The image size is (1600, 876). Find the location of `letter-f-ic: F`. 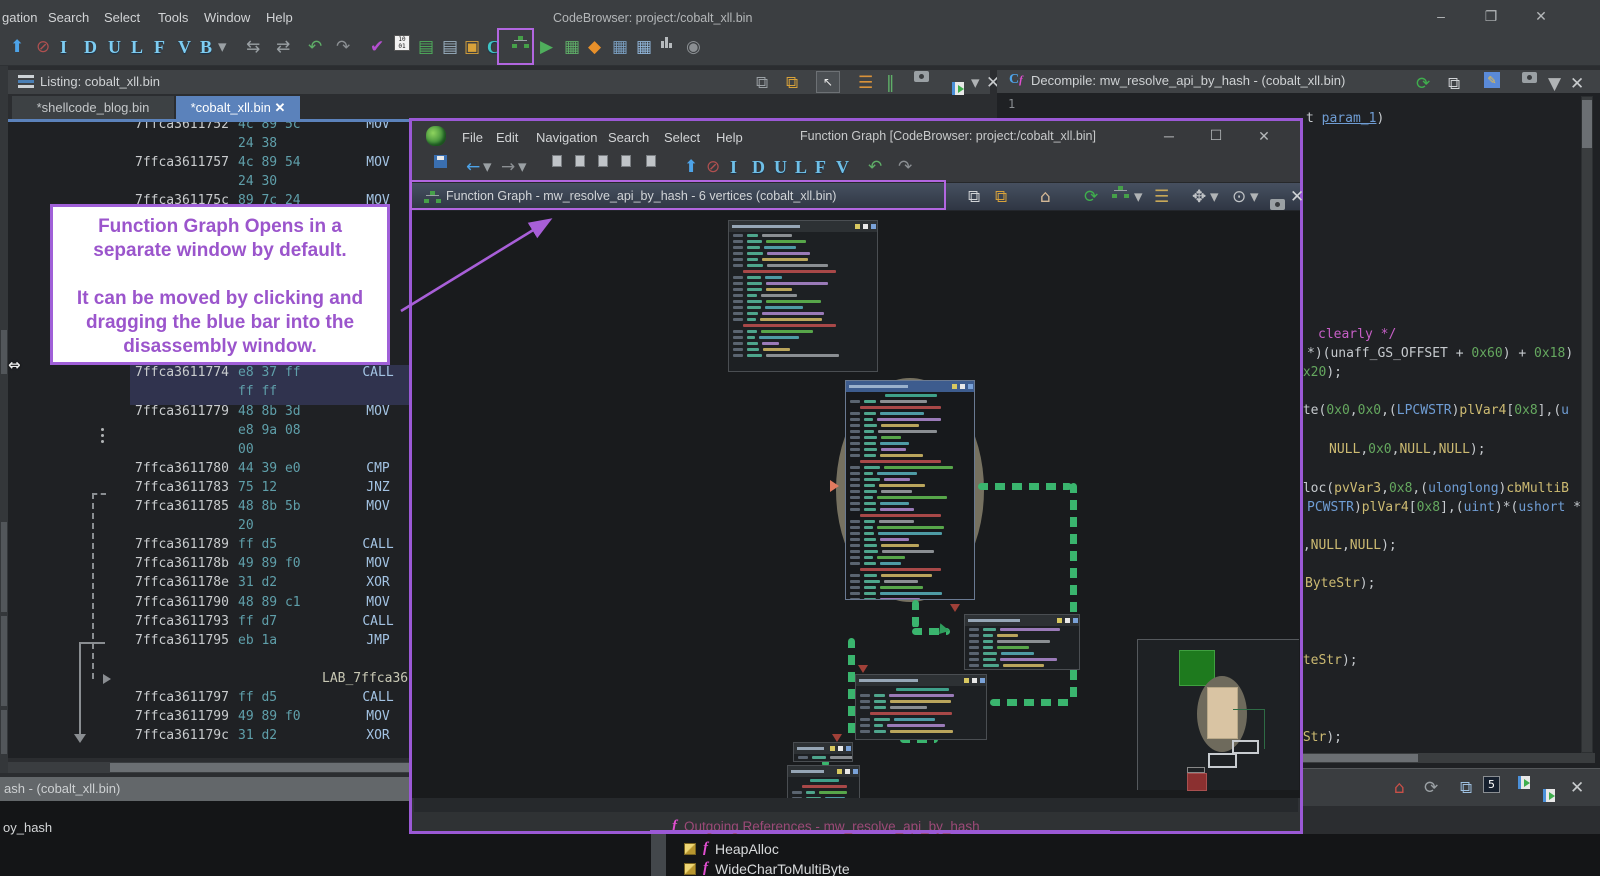

letter-f-ic: F is located at coordinates (159, 47).